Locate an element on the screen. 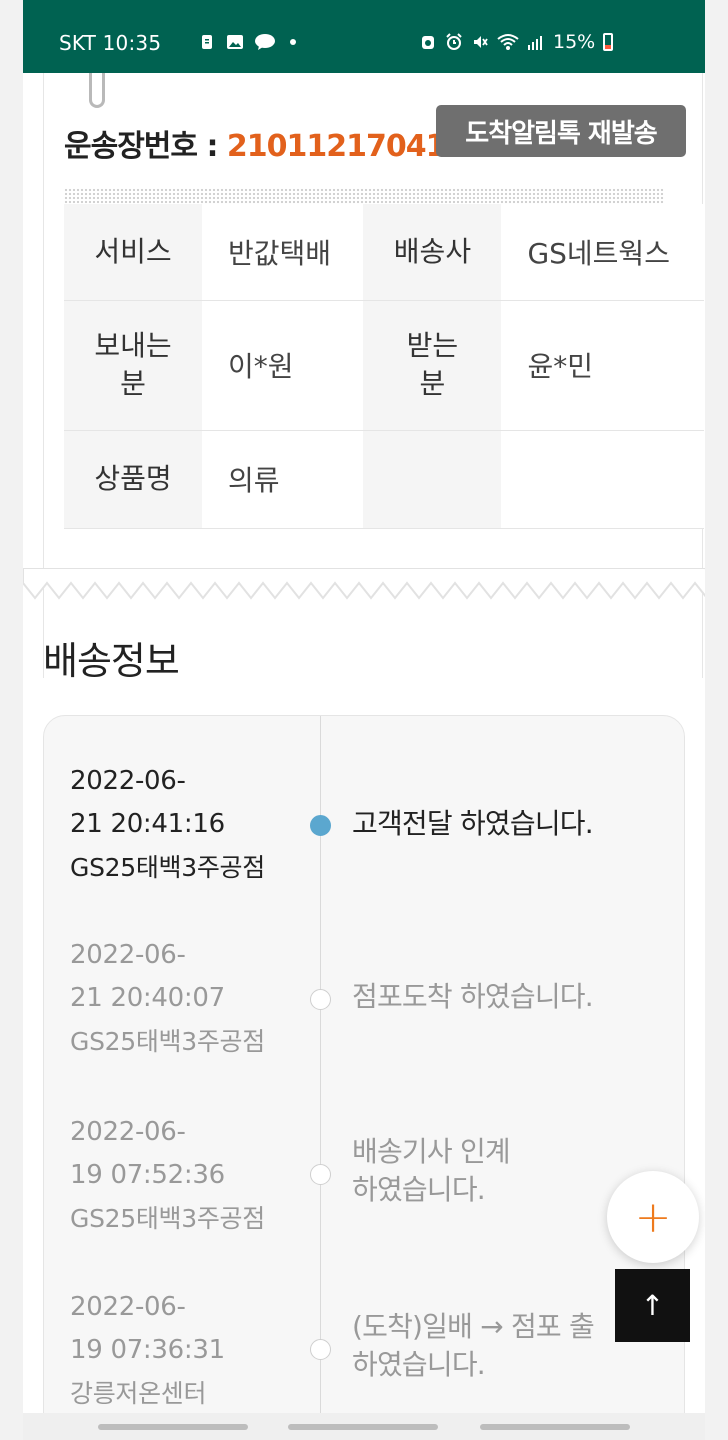  table-row: 서비스 반값택배 배송사 GS네트웍스 is located at coordinates (384, 252).